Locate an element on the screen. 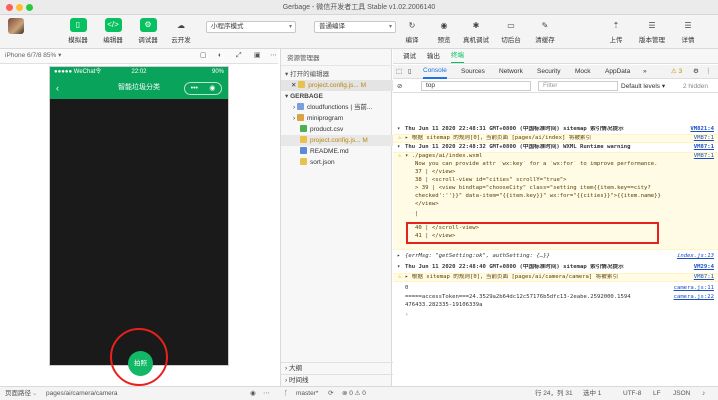 This screenshot has height=400, width=718. outline-section: › 大纲 is located at coordinates (337, 367).